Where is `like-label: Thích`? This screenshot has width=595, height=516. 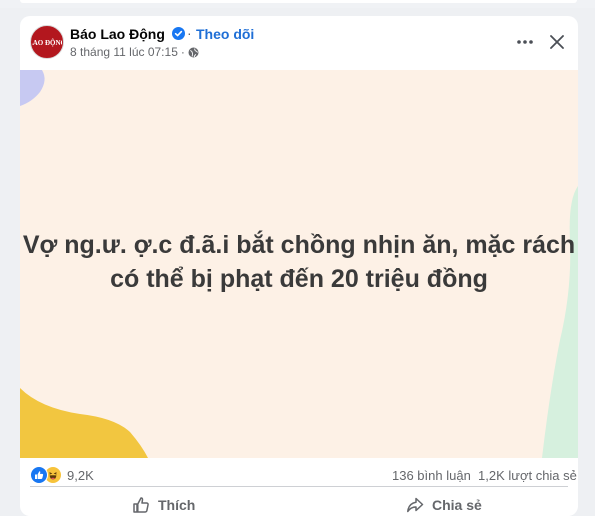
like-label: Thích is located at coordinates (177, 505).